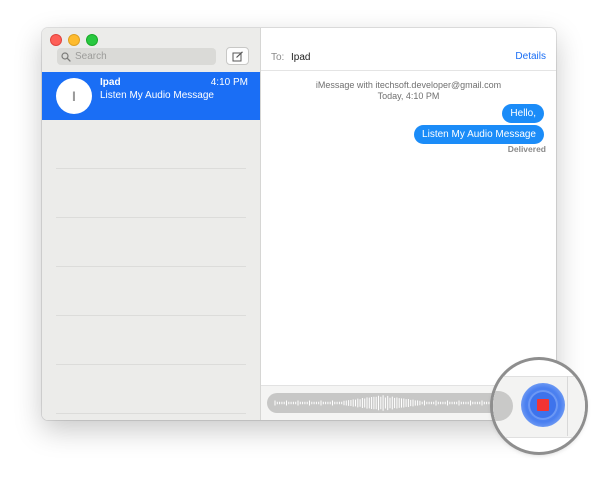 The height and width of the screenshot is (480, 600). What do you see at coordinates (74, 96) in the screenshot?
I see `avatar: I` at bounding box center [74, 96].